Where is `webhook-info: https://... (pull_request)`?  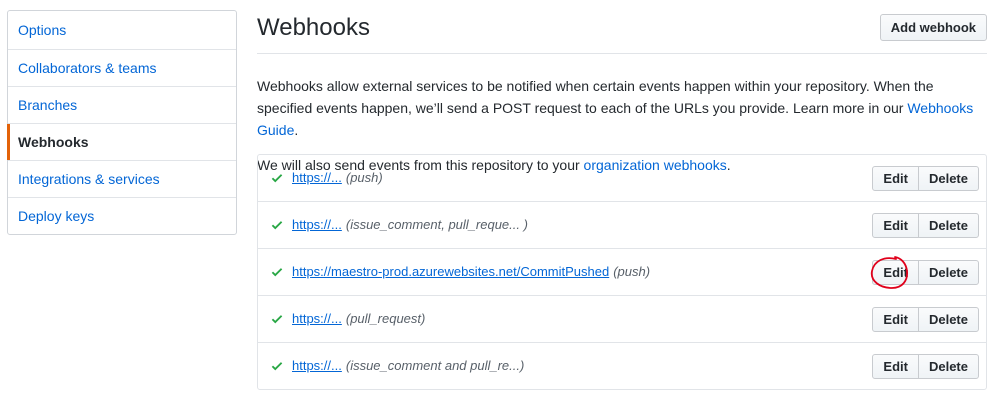 webhook-info: https://... (pull_request) is located at coordinates (358, 319).